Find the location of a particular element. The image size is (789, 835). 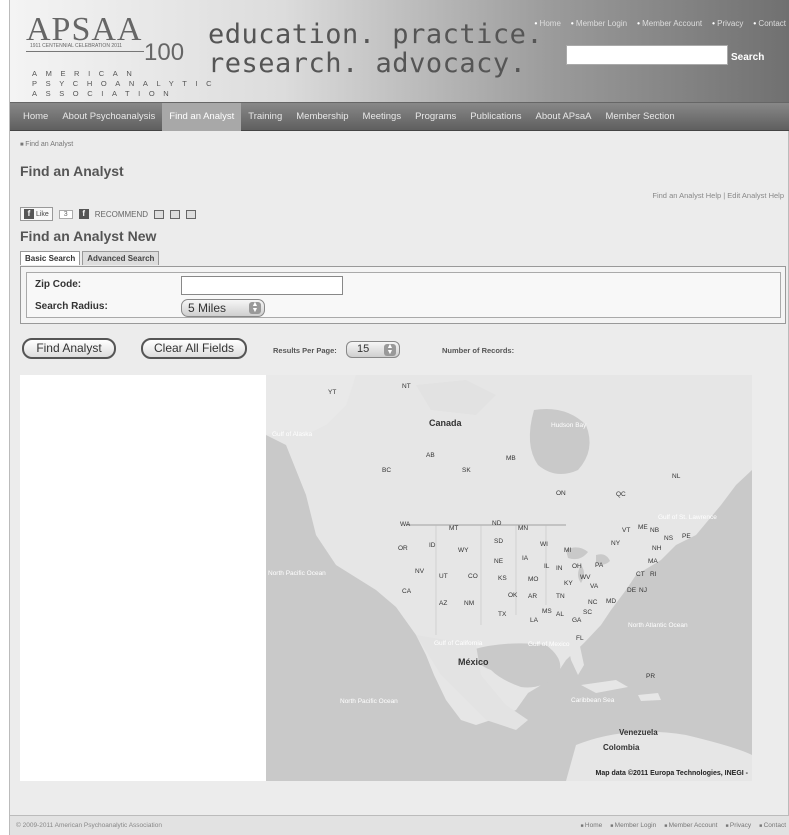

search-tabs: Basic Search Advanced Search is located at coordinates (90, 258).